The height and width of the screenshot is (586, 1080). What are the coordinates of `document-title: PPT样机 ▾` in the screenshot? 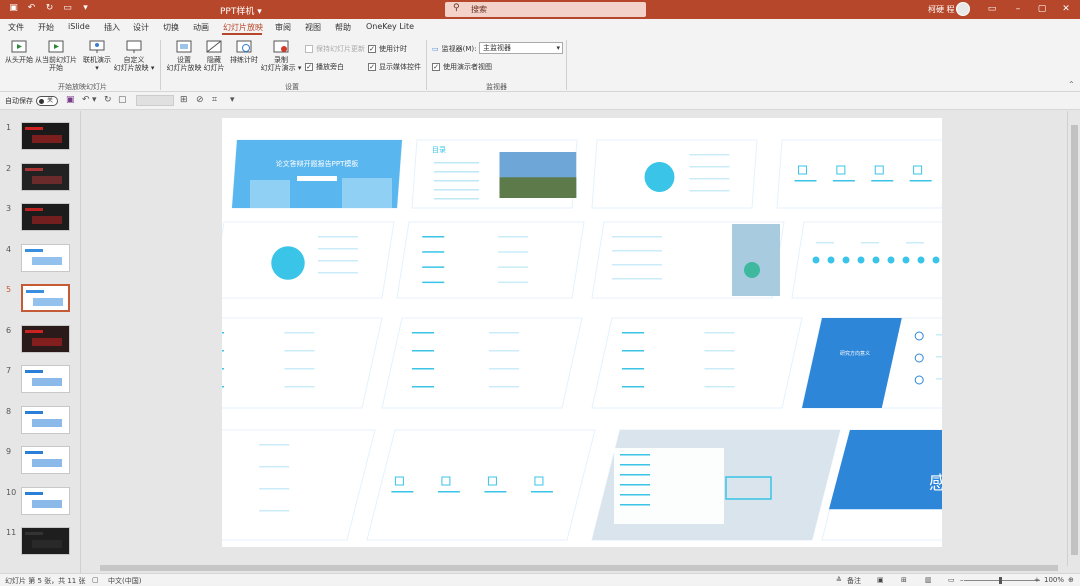 It's located at (241, 10).